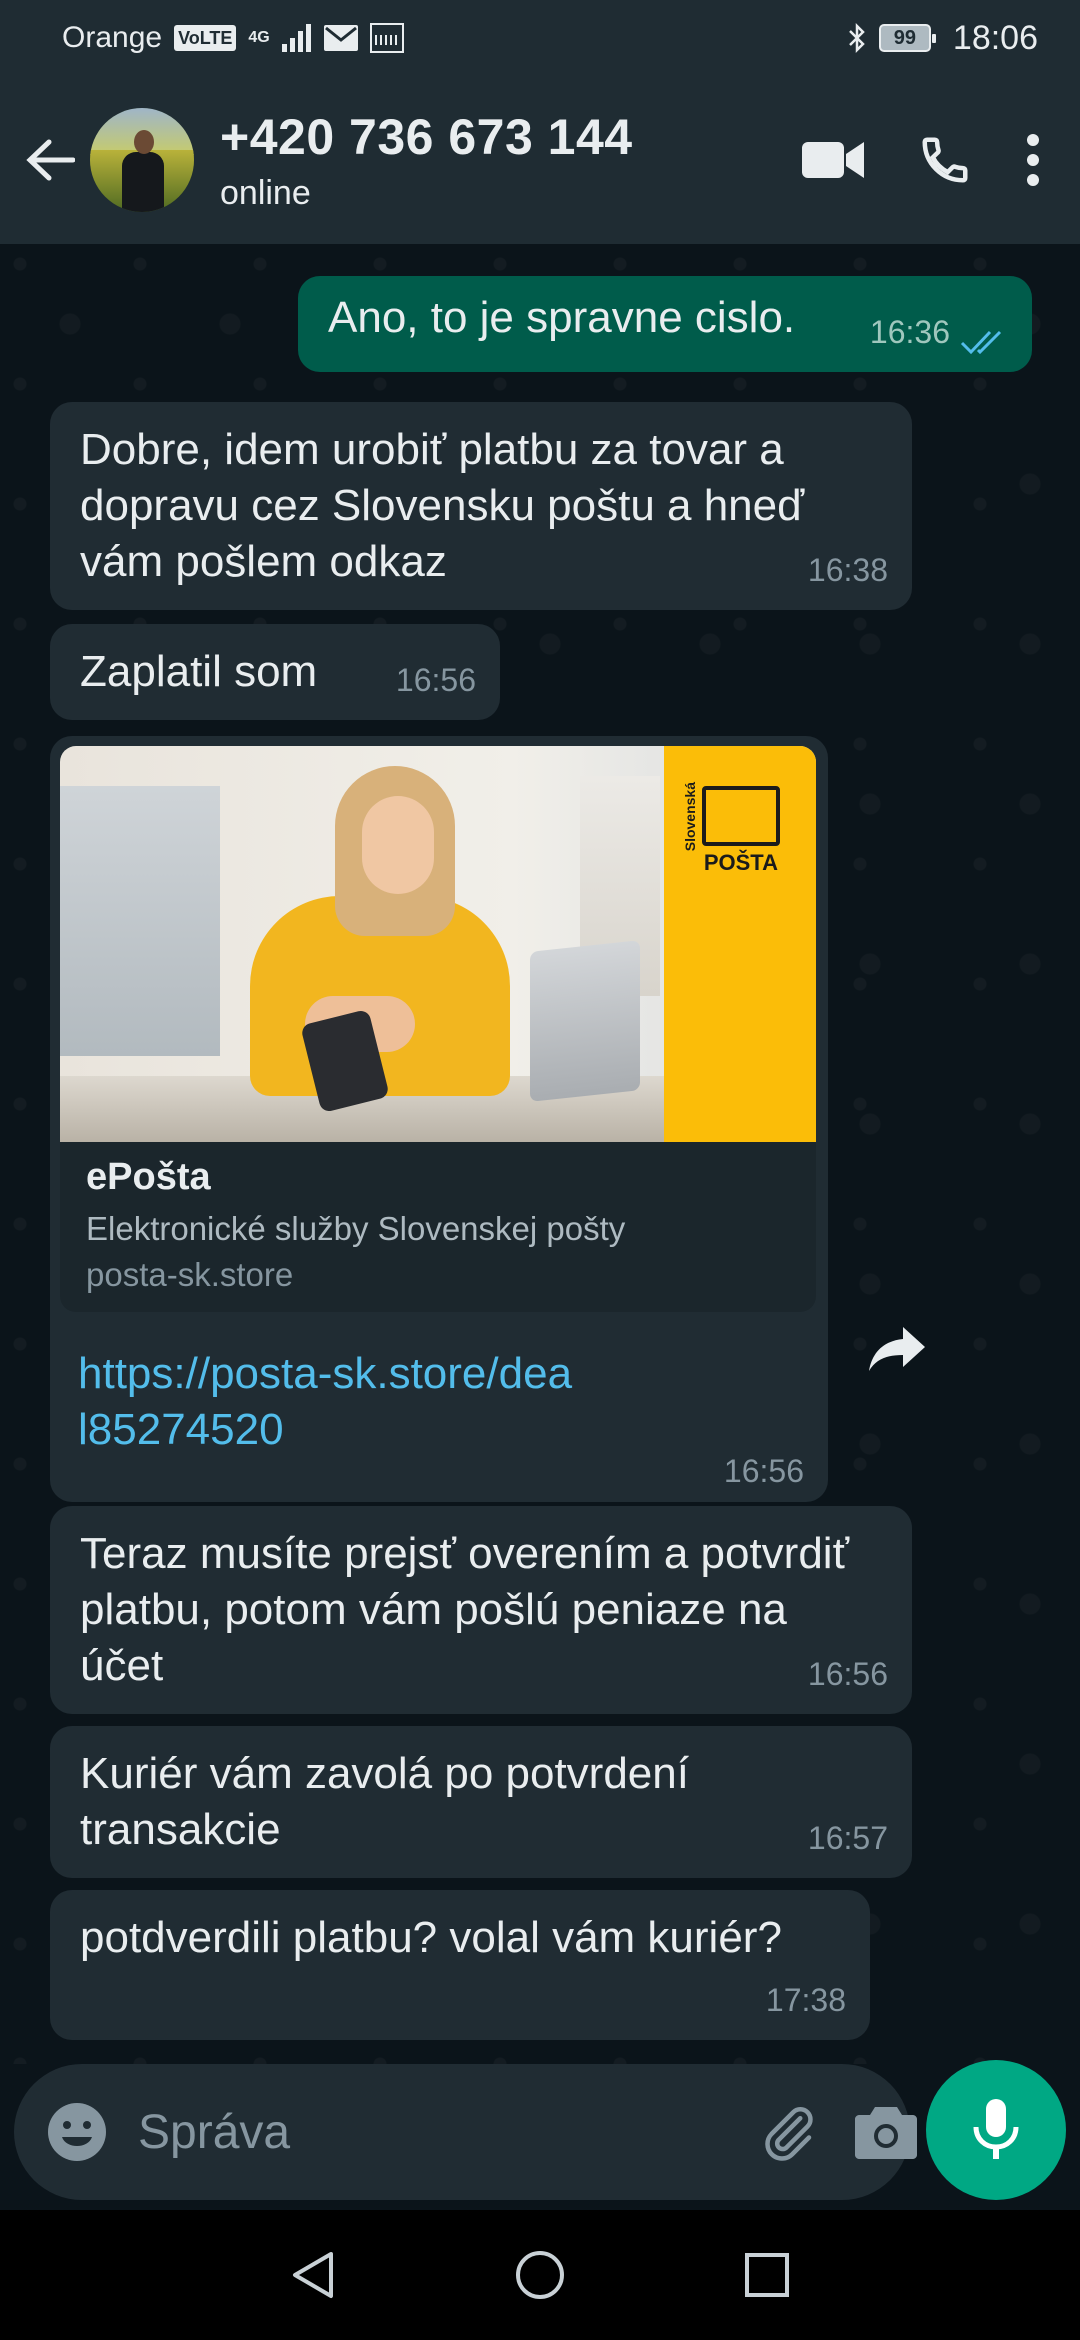 The height and width of the screenshot is (2340, 1080). I want to click on header-actions, so click(921, 160).